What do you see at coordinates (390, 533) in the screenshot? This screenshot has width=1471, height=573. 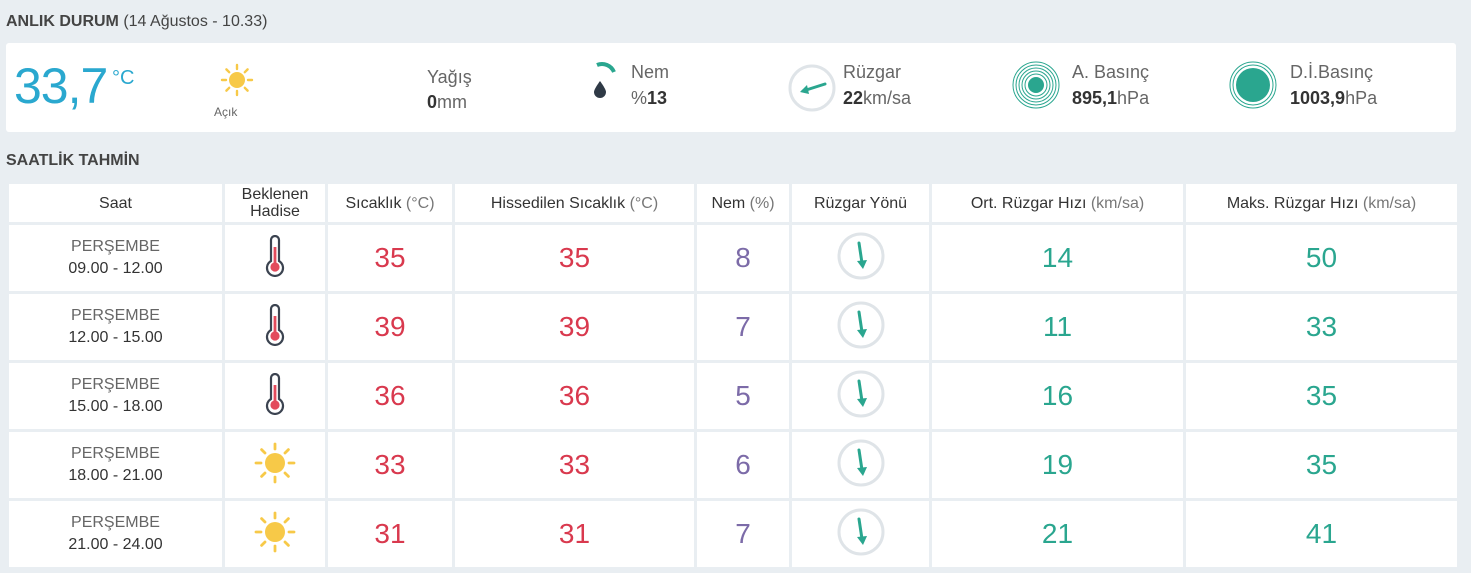 I see `temperature-value: 31` at bounding box center [390, 533].